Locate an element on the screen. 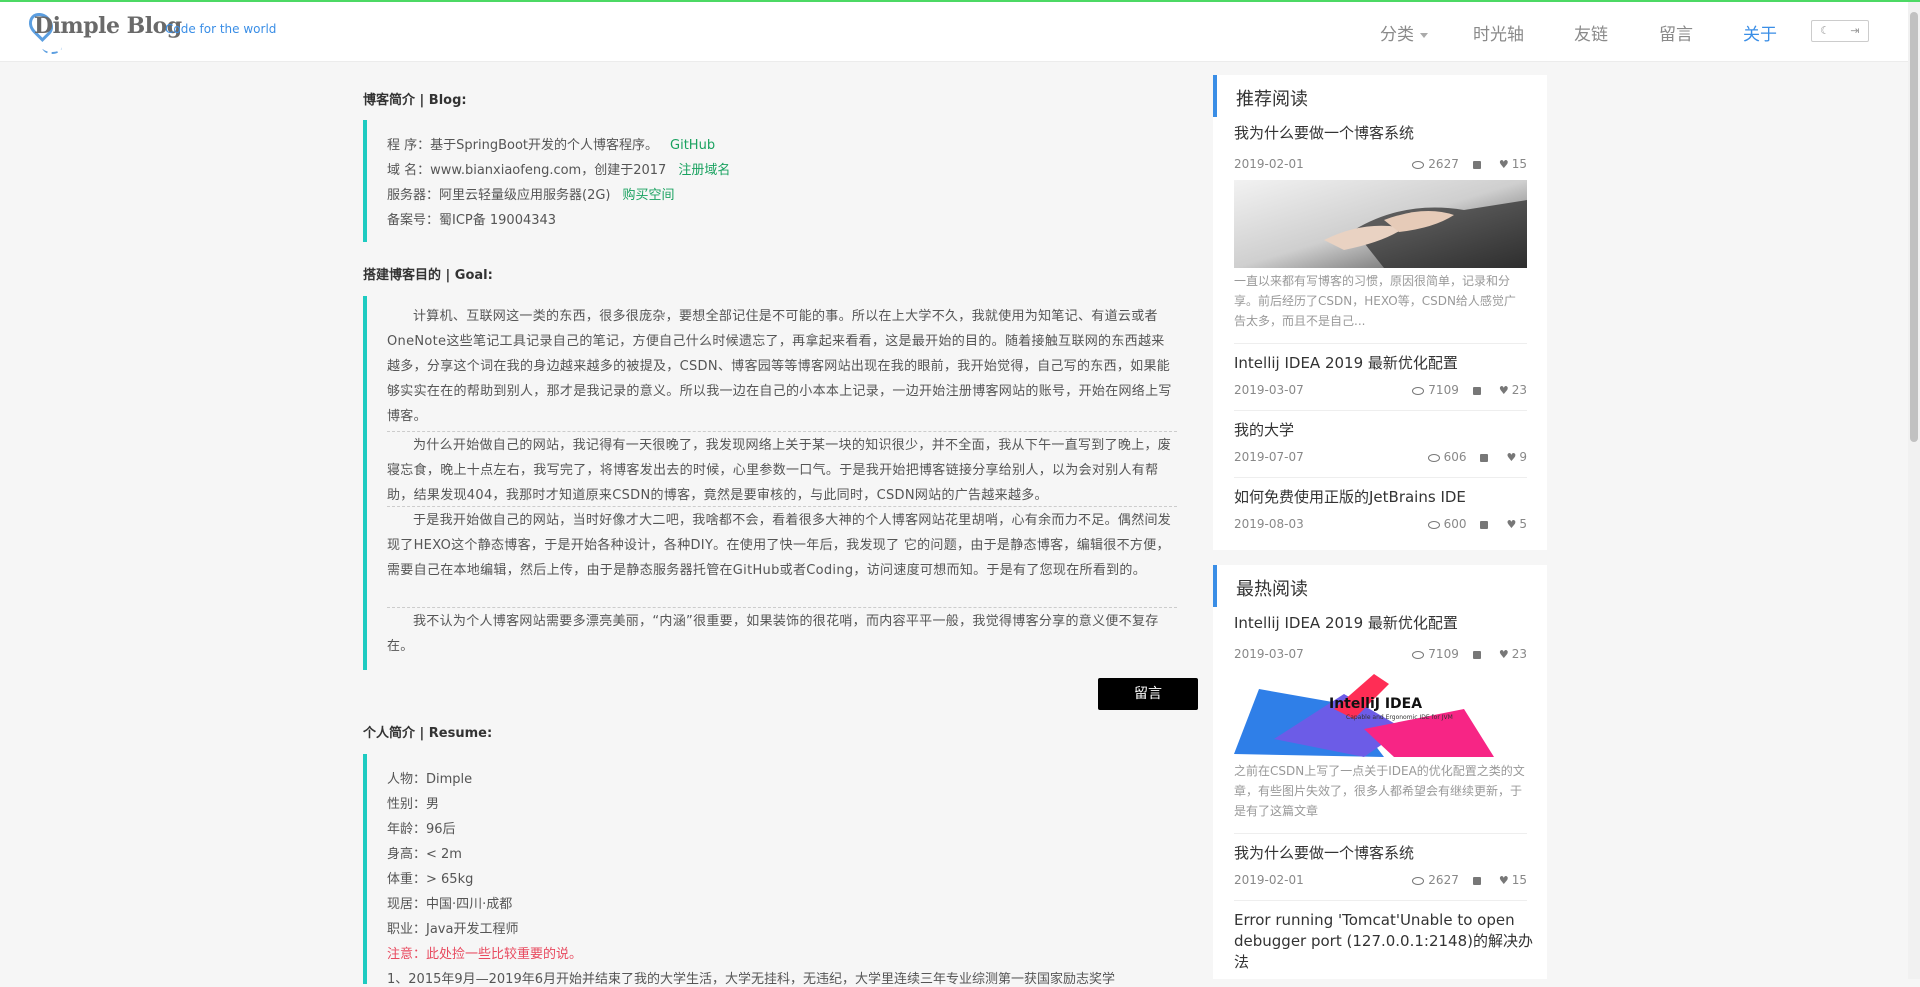 This screenshot has width=1920, height=987. scrollbar-thumb is located at coordinates (1914, 227).